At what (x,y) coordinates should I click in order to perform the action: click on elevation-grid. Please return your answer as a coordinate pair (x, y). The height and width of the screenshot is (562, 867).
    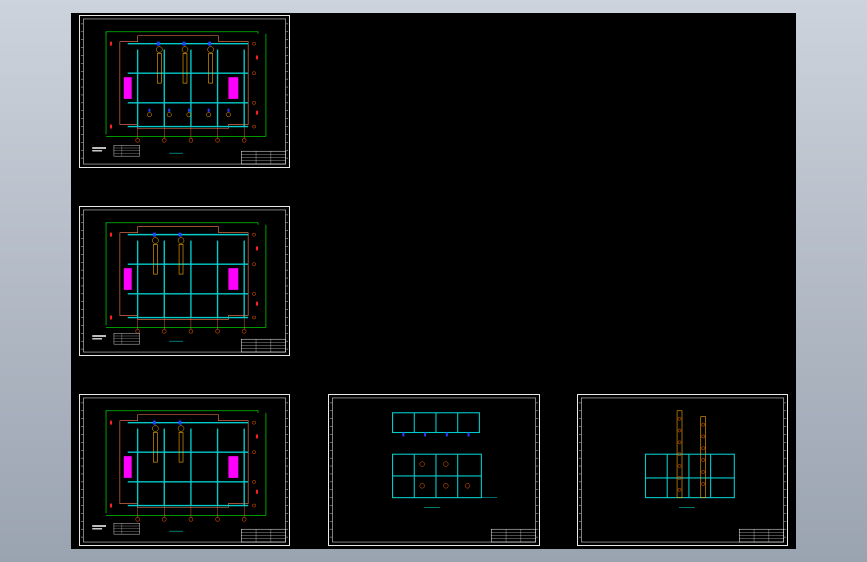
    Looking at the image, I should click on (689, 476).